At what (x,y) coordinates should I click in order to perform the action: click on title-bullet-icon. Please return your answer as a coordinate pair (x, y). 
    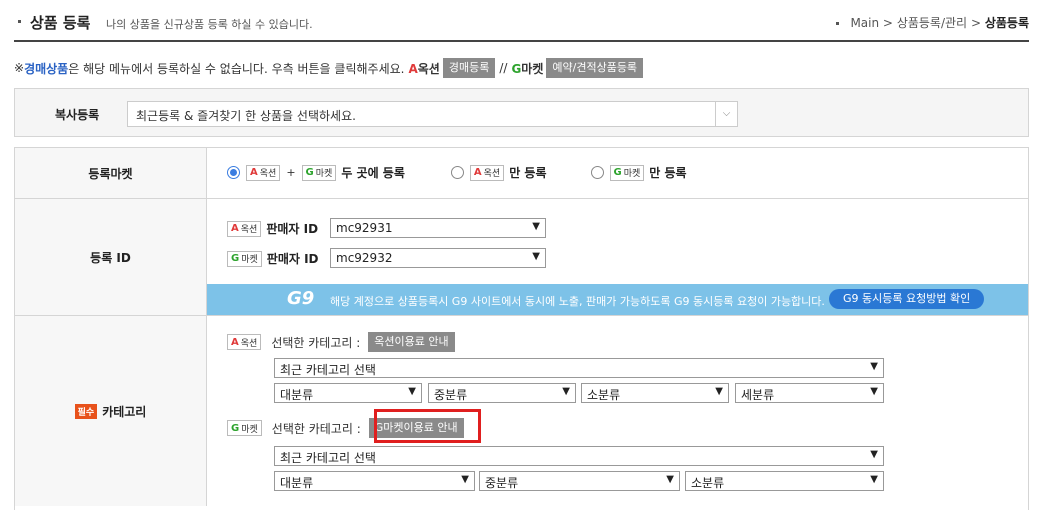
    Looking at the image, I should click on (19, 21).